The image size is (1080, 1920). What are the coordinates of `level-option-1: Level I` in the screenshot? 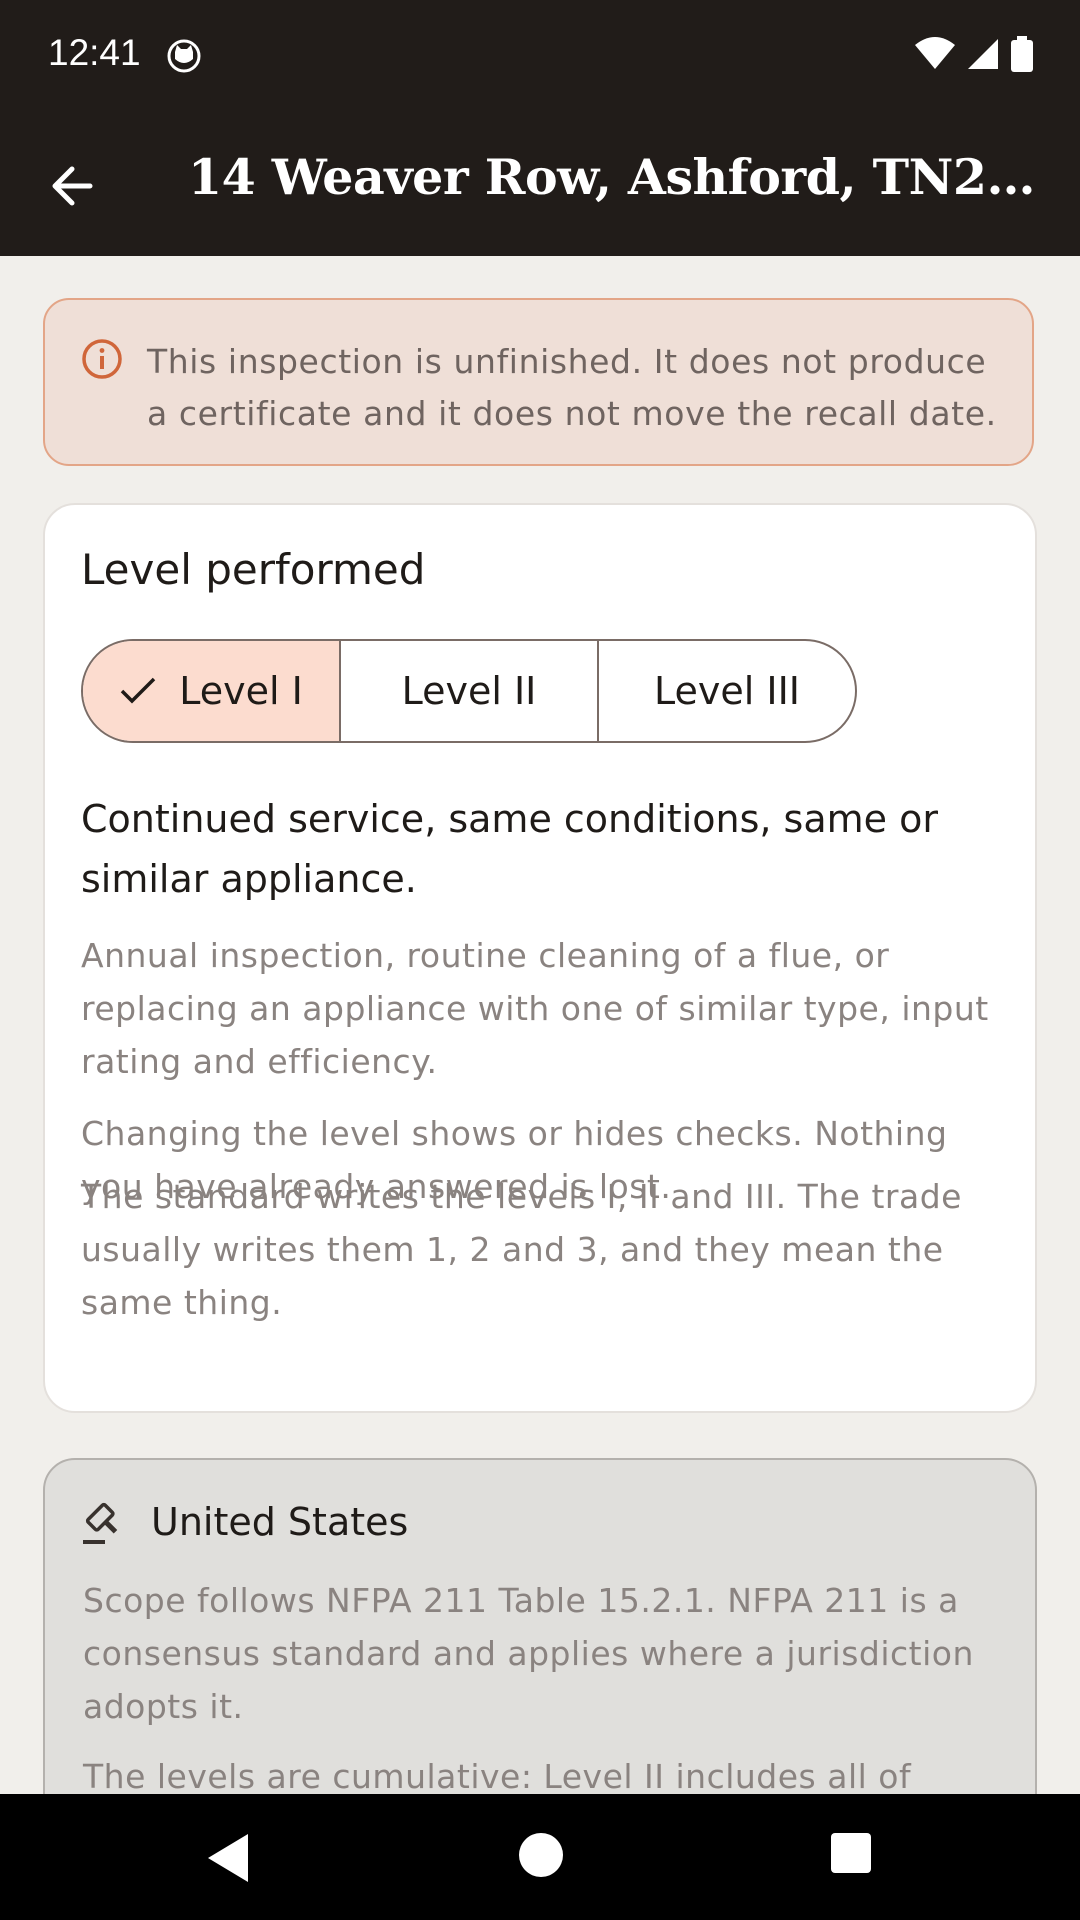 It's located at (211, 691).